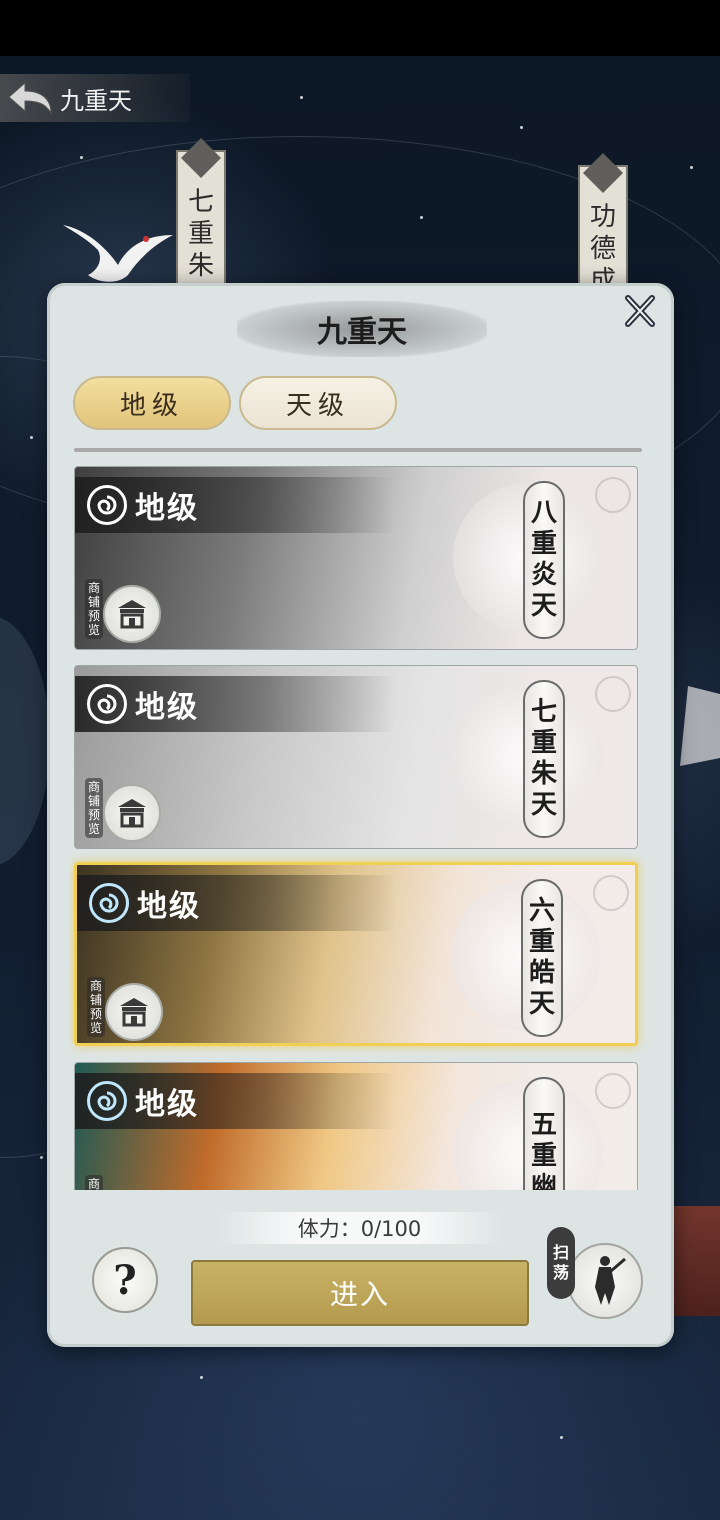 The height and width of the screenshot is (1520, 720). Describe the element at coordinates (561, 1263) in the screenshot. I see `sweep-label: 扫荡` at that location.